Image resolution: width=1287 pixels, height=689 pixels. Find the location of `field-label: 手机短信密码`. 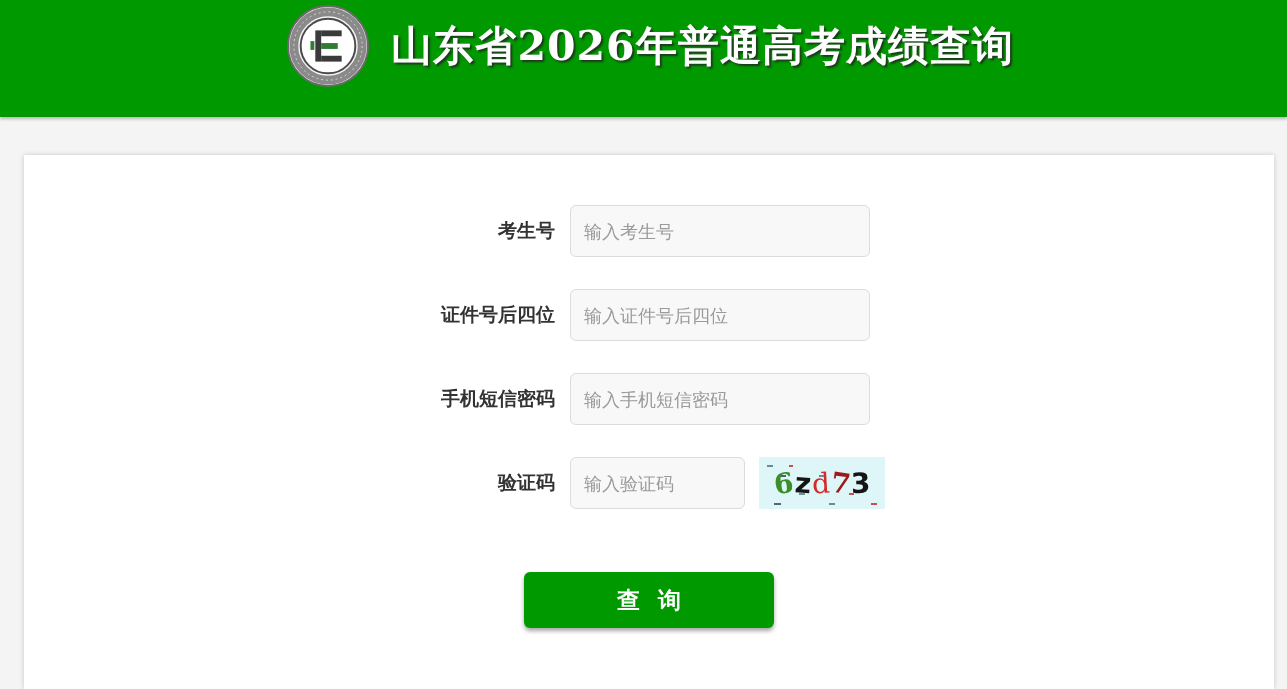

field-label: 手机短信密码 is located at coordinates (498, 398).